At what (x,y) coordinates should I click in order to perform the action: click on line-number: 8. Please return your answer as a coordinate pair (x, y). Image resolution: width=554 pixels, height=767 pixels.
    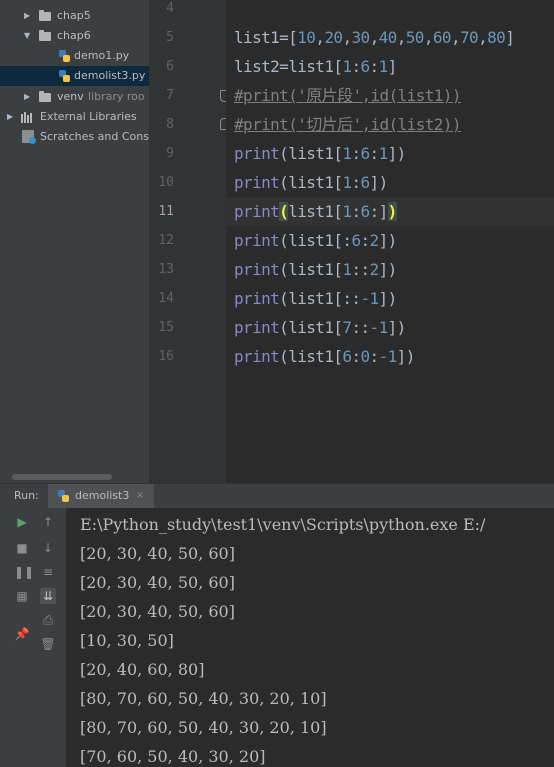
    Looking at the image, I should click on (170, 124).